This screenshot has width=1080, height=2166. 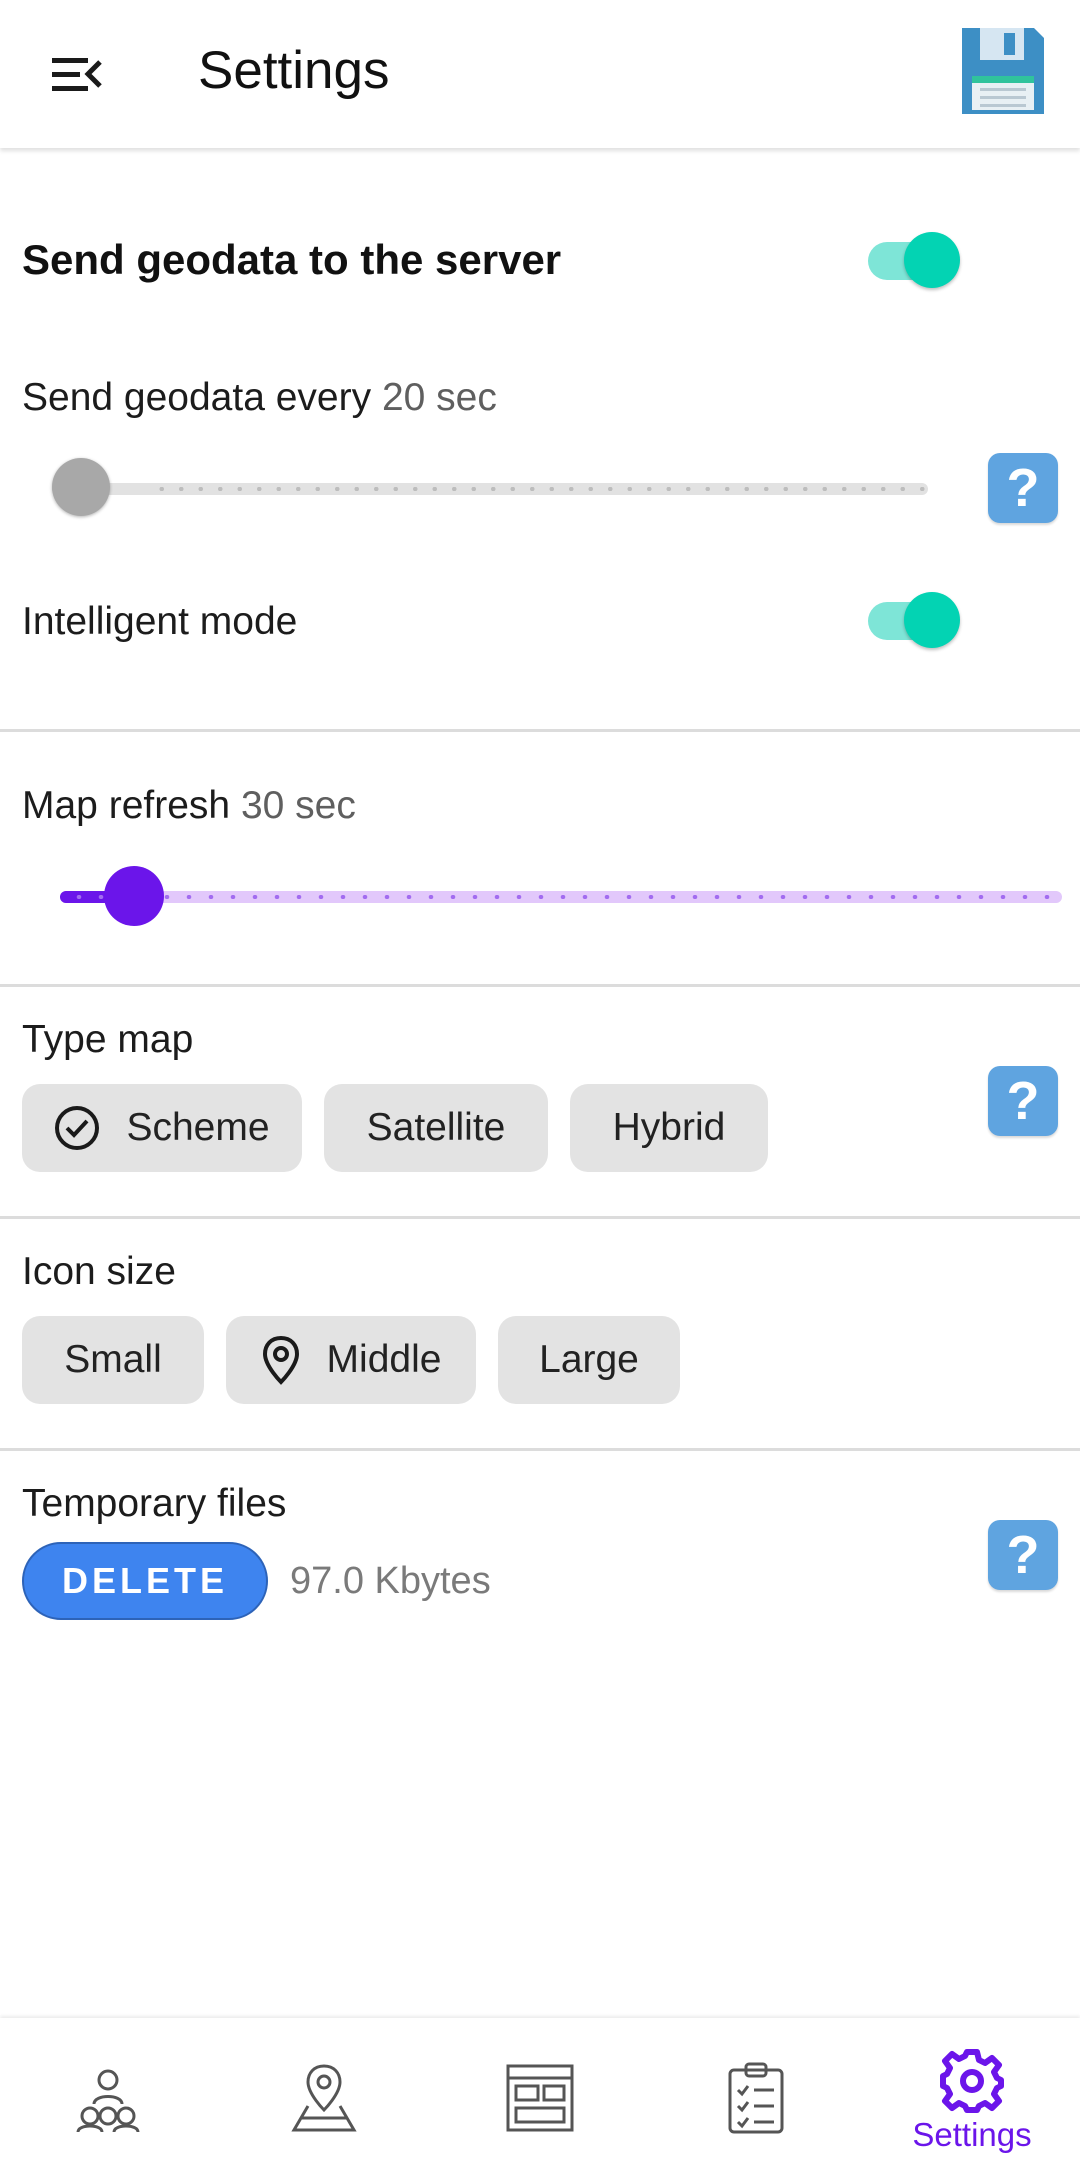 What do you see at coordinates (76, 74) in the screenshot?
I see `menu-collapse-icon` at bounding box center [76, 74].